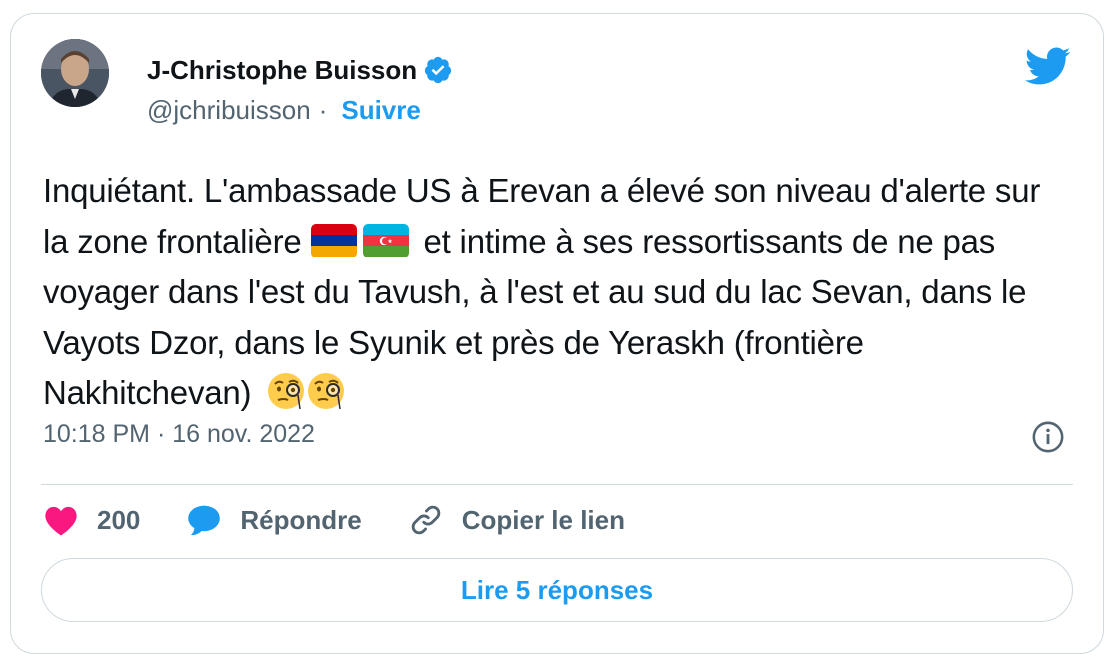 This screenshot has width=1116, height=668. I want to click on reply-button: Répondre, so click(274, 520).